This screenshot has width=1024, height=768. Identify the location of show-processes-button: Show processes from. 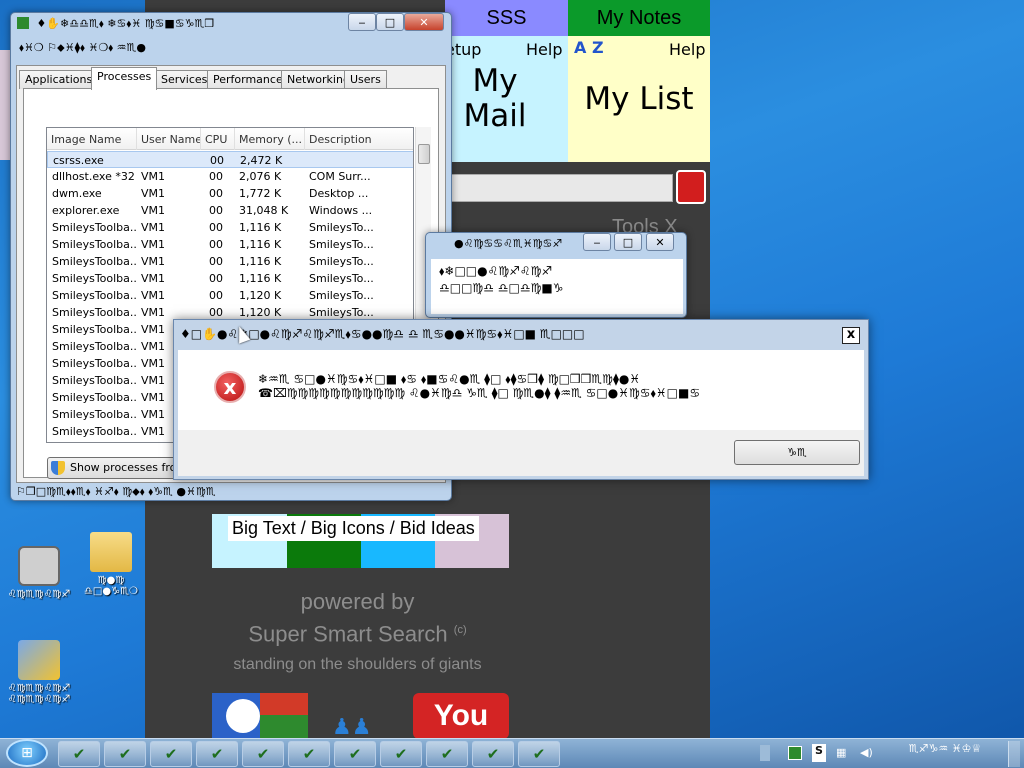
(112, 468).